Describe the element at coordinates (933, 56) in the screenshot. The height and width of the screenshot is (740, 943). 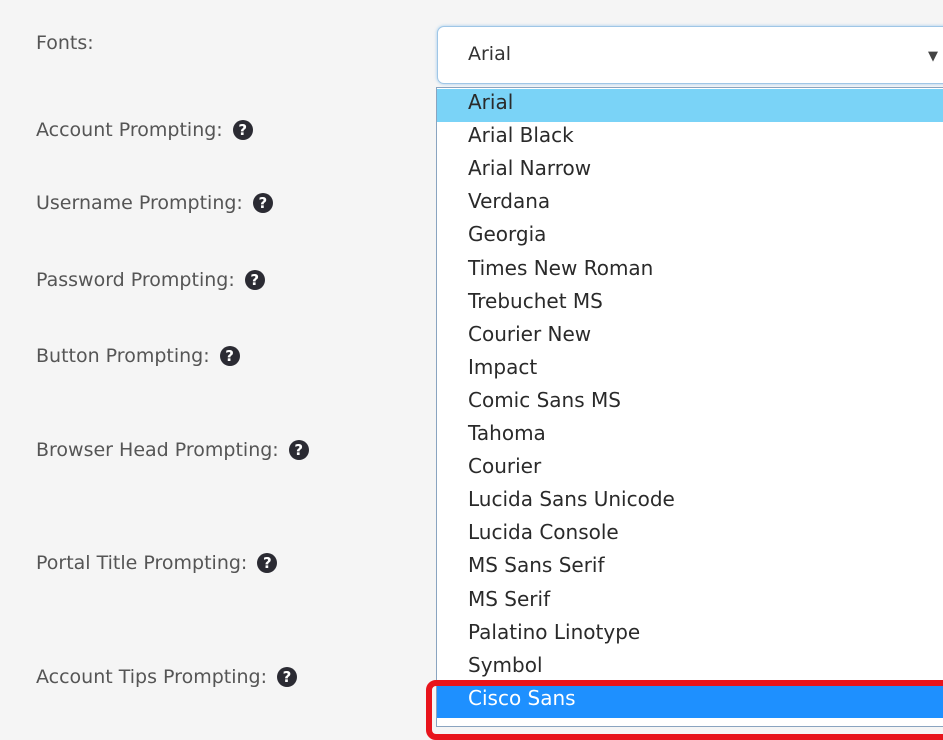
I see `caret-down-icon: ▼` at that location.